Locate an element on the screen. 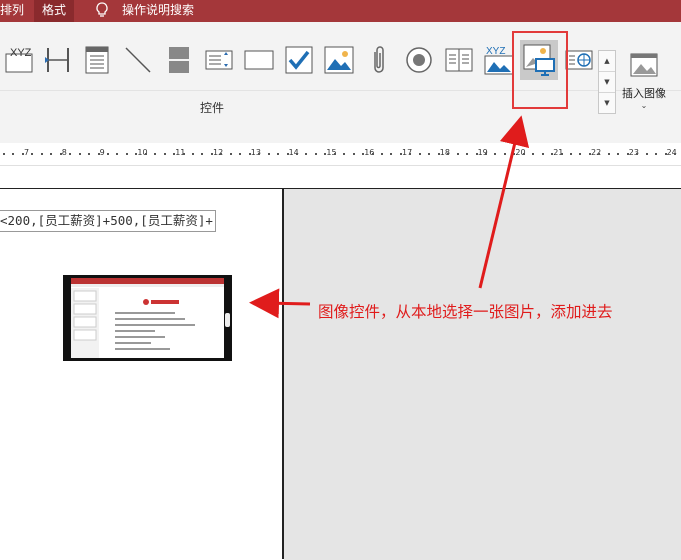 This screenshot has width=681, height=560. text-box-icon: XYZ is located at coordinates (20, 60).